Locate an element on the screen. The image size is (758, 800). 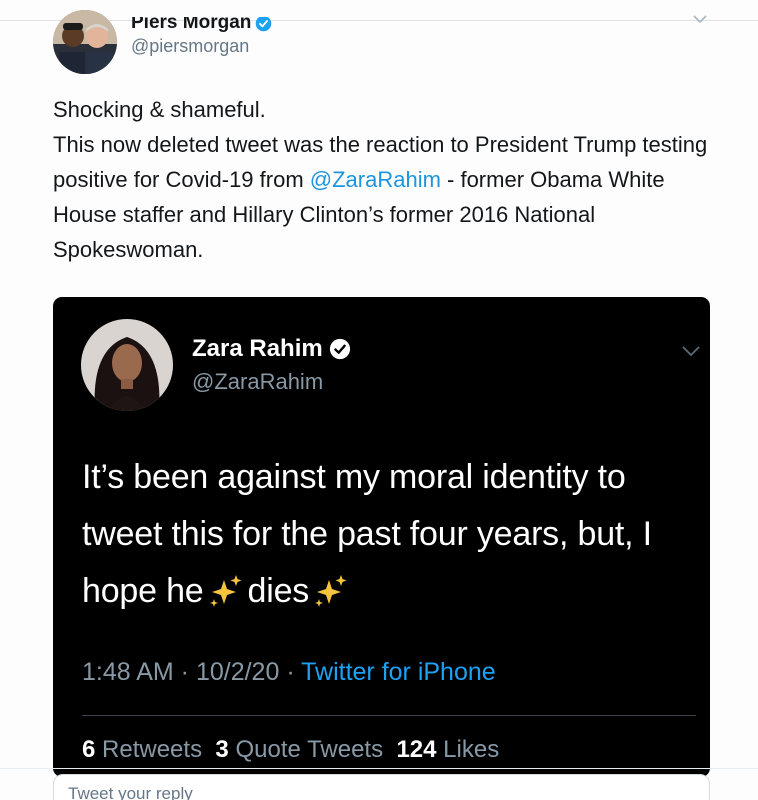
likes-count: 124 is located at coordinates (416, 749).